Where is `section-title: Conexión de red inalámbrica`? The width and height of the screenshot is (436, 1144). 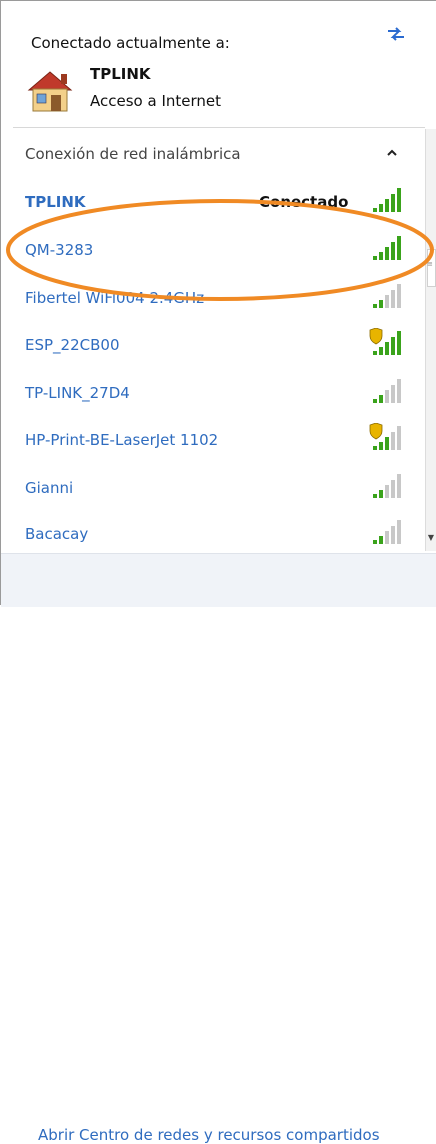 section-title: Conexión de red inalámbrica is located at coordinates (133, 154).